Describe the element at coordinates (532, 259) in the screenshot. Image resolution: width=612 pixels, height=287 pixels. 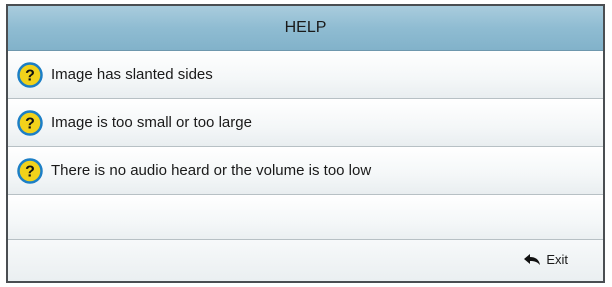
I see `return-arrow-icon` at that location.